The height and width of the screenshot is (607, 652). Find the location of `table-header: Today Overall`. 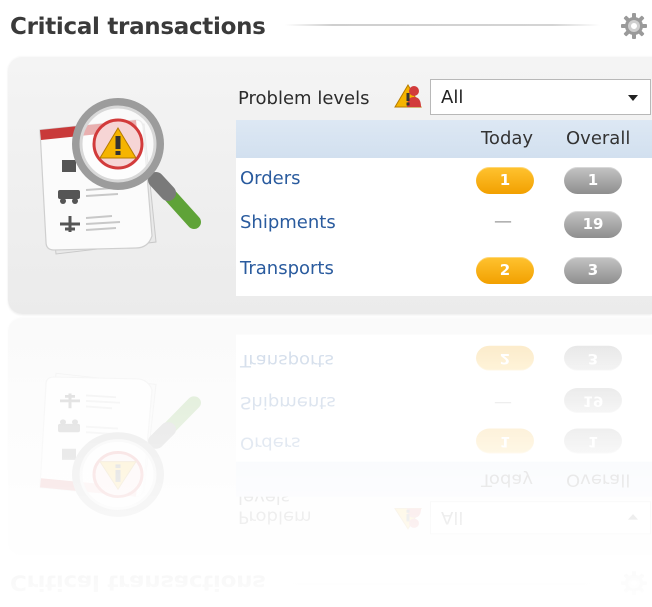

table-header: Today Overall is located at coordinates (444, 139).